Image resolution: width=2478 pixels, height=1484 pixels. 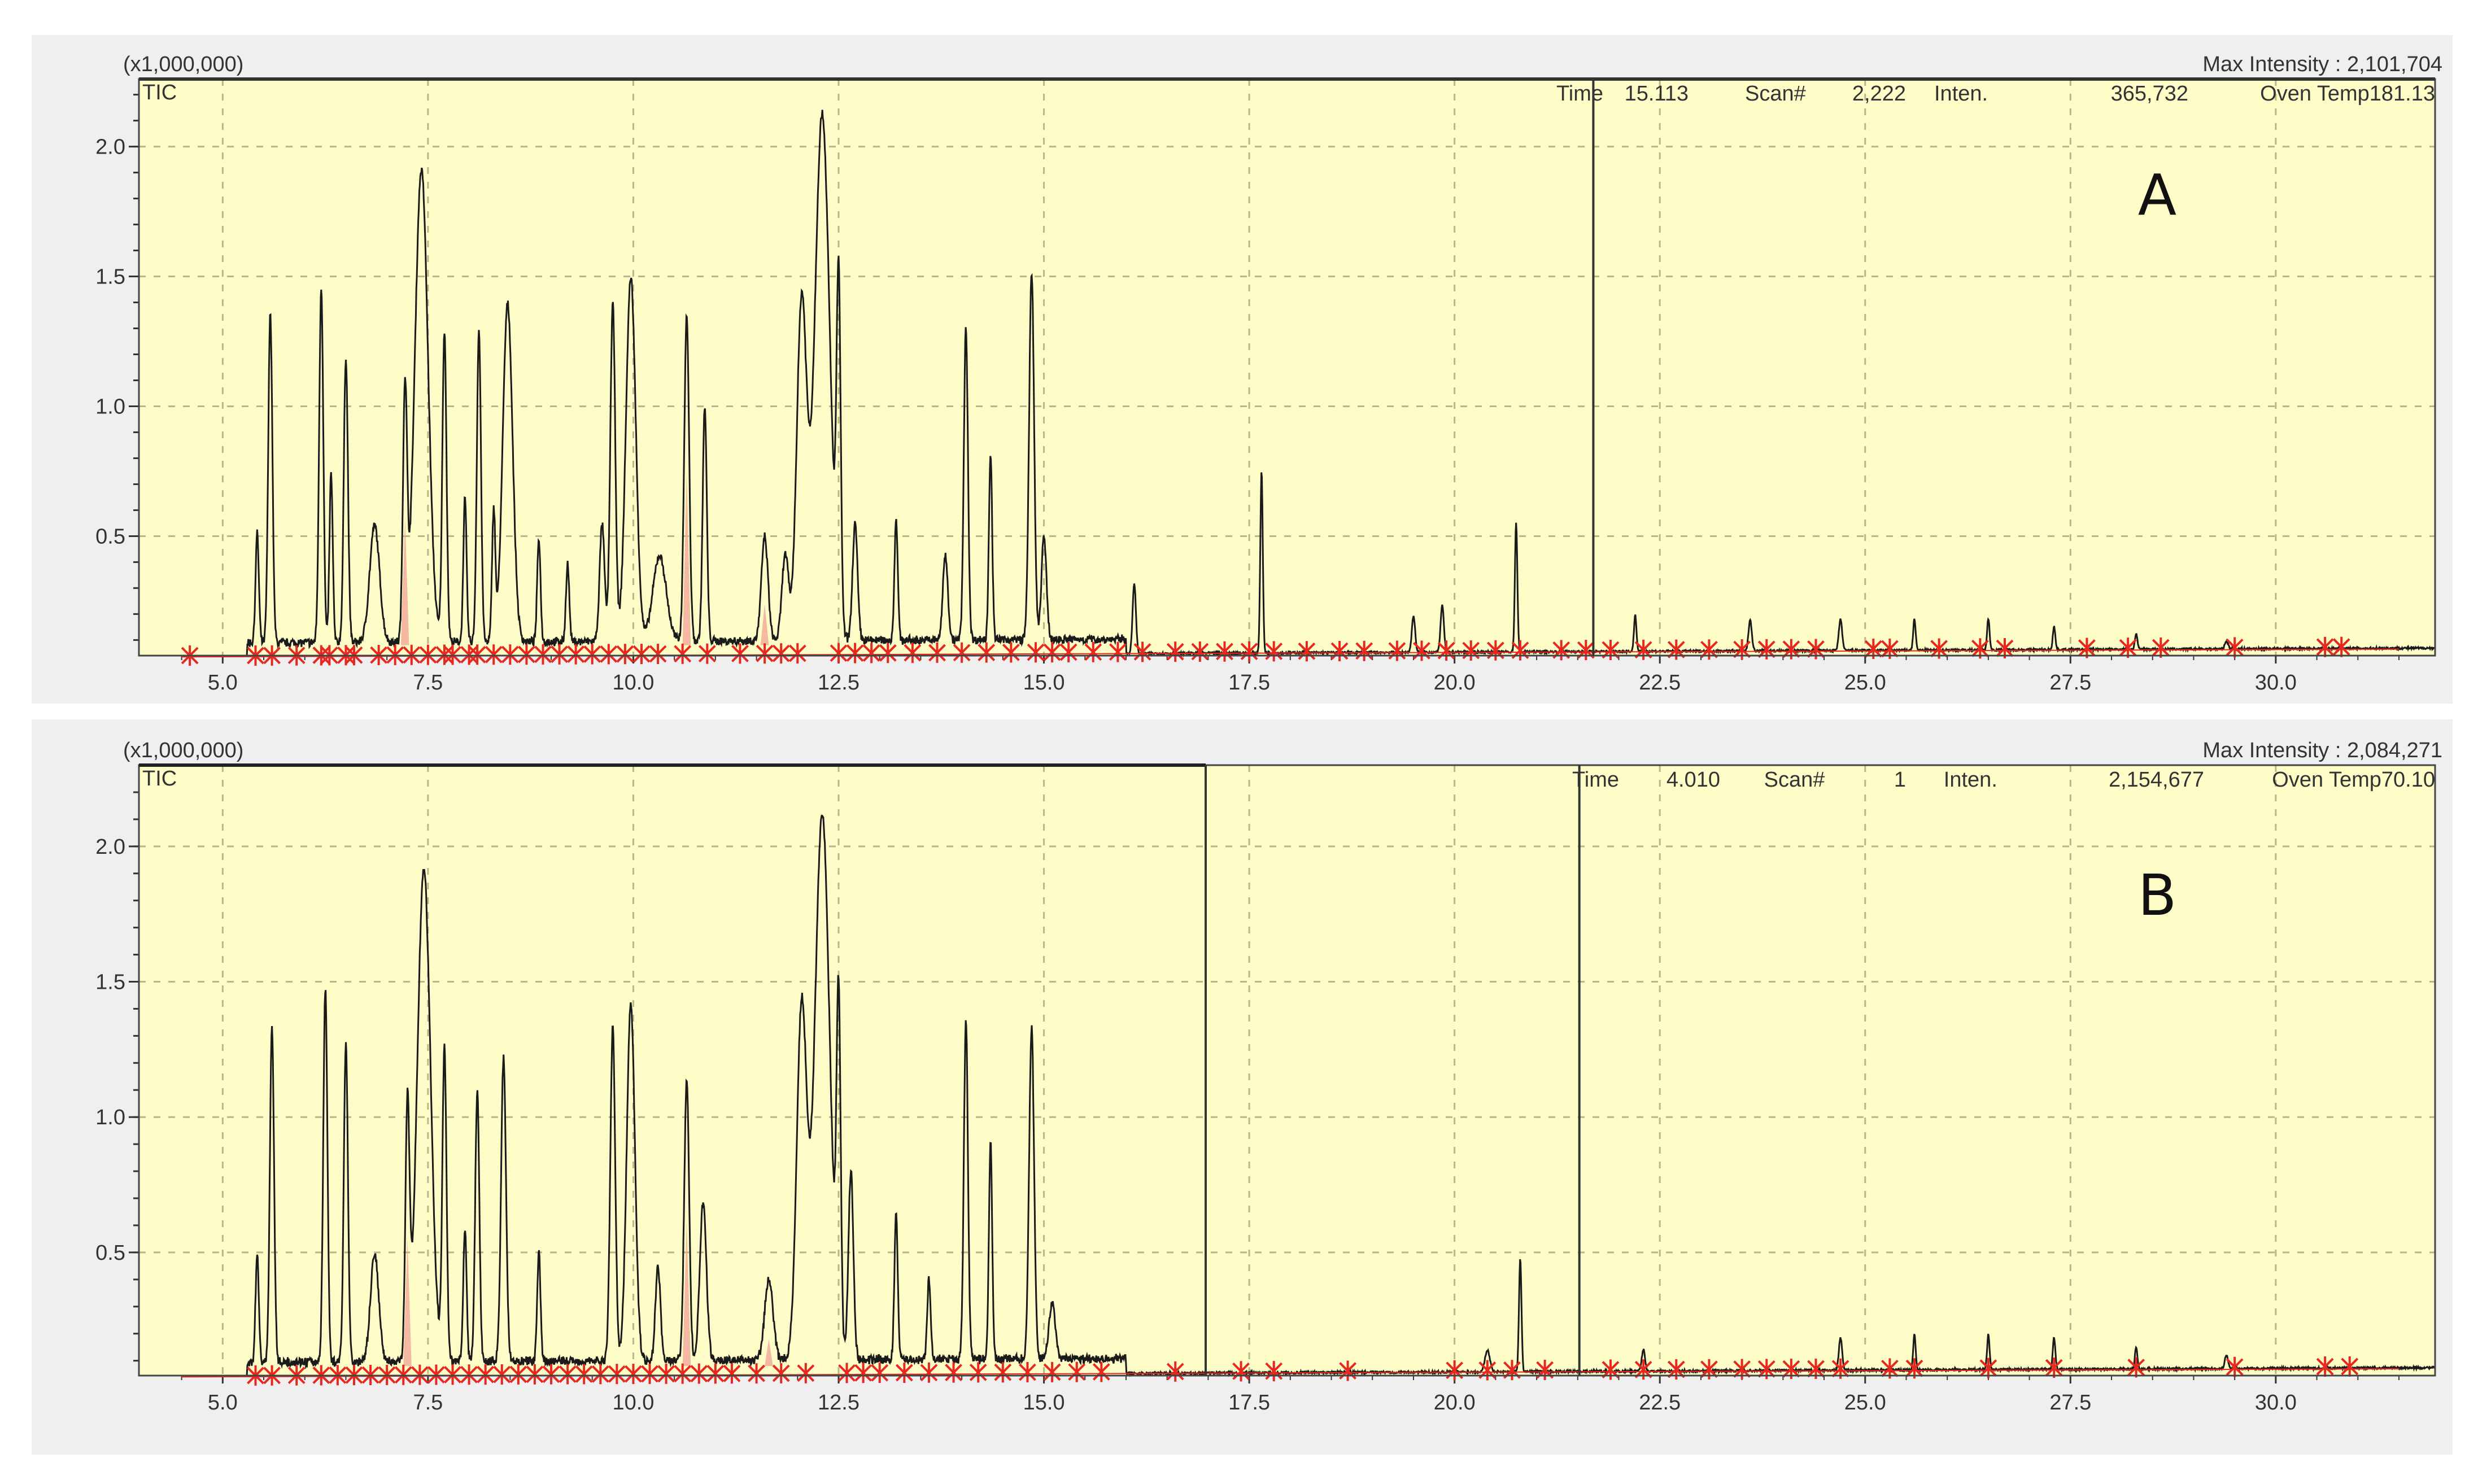 I want to click on info-inten: 2,154,677, so click(x=2156, y=780).